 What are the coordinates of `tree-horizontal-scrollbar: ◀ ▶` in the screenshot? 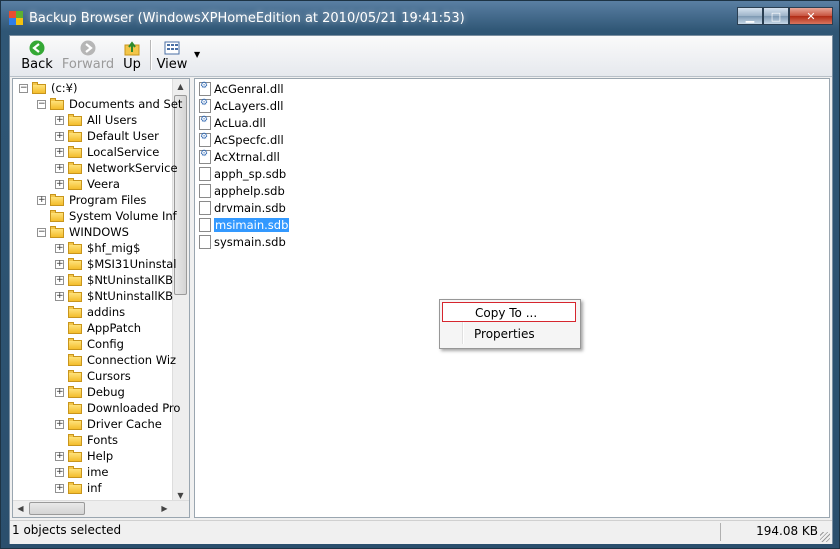 It's located at (101, 508).